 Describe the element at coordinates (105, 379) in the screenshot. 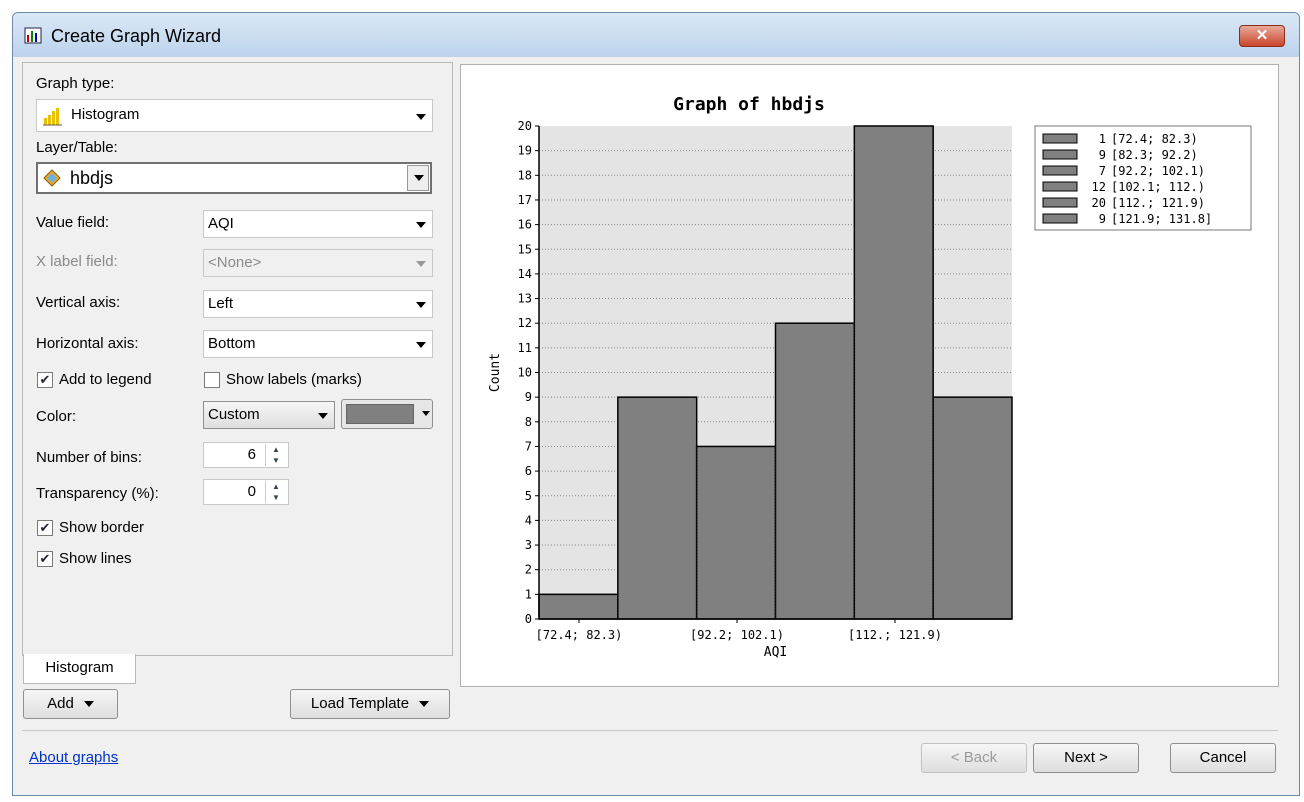

I see `add-to-legend-label: Add to legend` at that location.